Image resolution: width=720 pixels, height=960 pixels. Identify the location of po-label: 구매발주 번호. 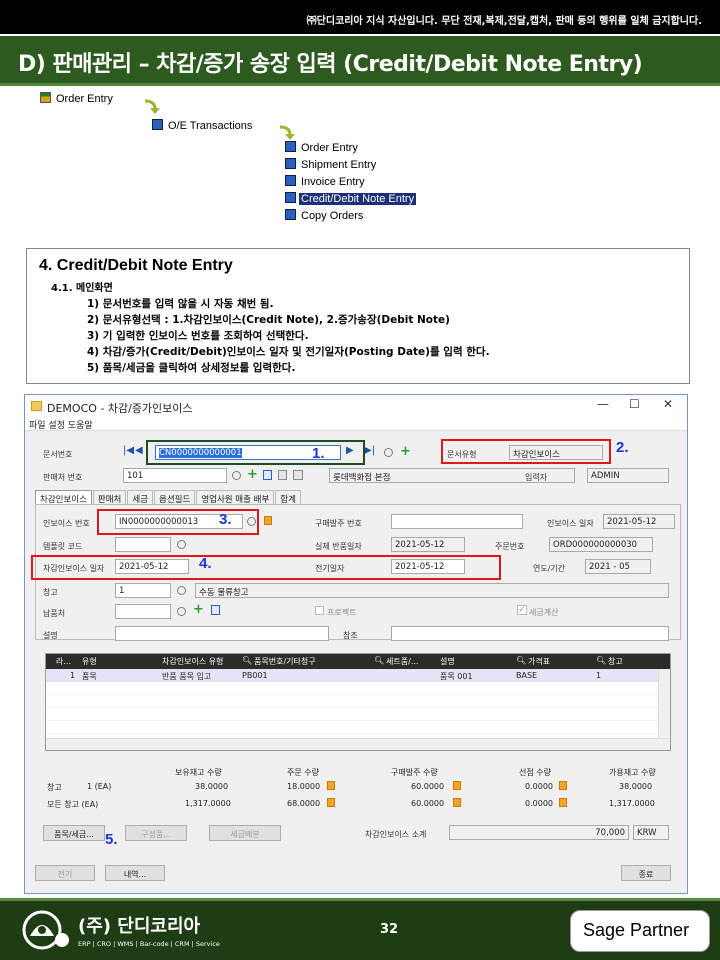
(338, 523).